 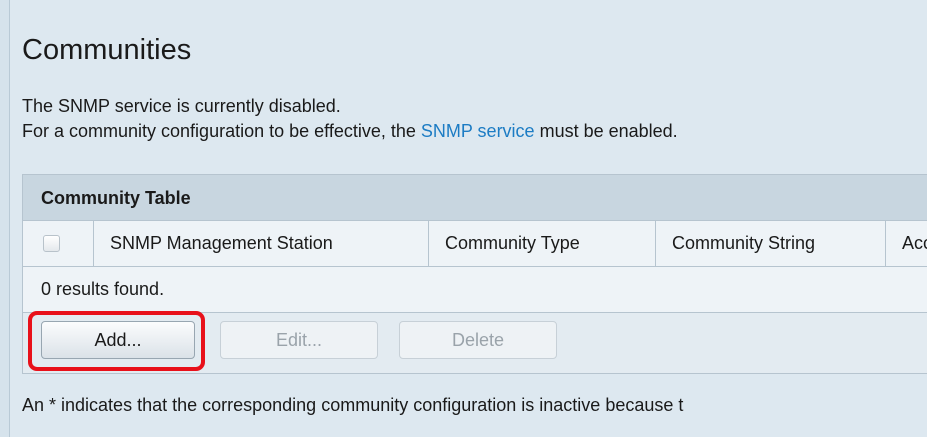 I want to click on table-title: Community Table, so click(x=116, y=198).